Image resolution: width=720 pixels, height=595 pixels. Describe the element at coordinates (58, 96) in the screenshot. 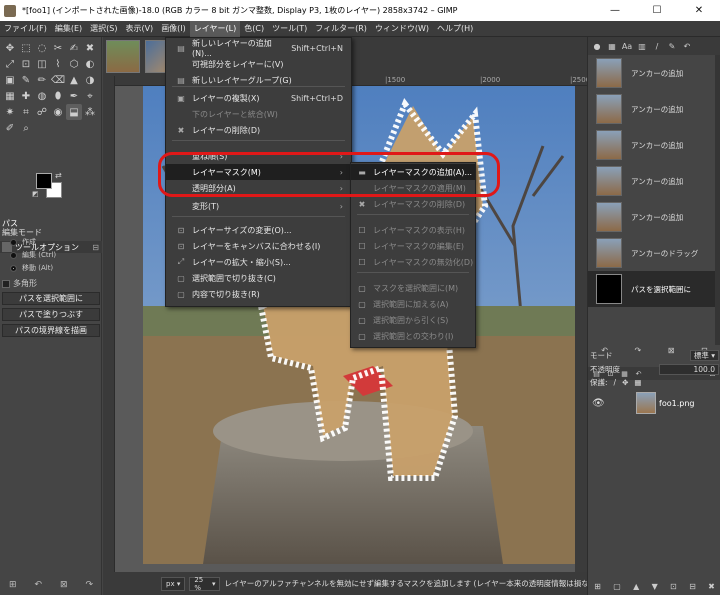

I see `tool-icon: ⬮` at that location.